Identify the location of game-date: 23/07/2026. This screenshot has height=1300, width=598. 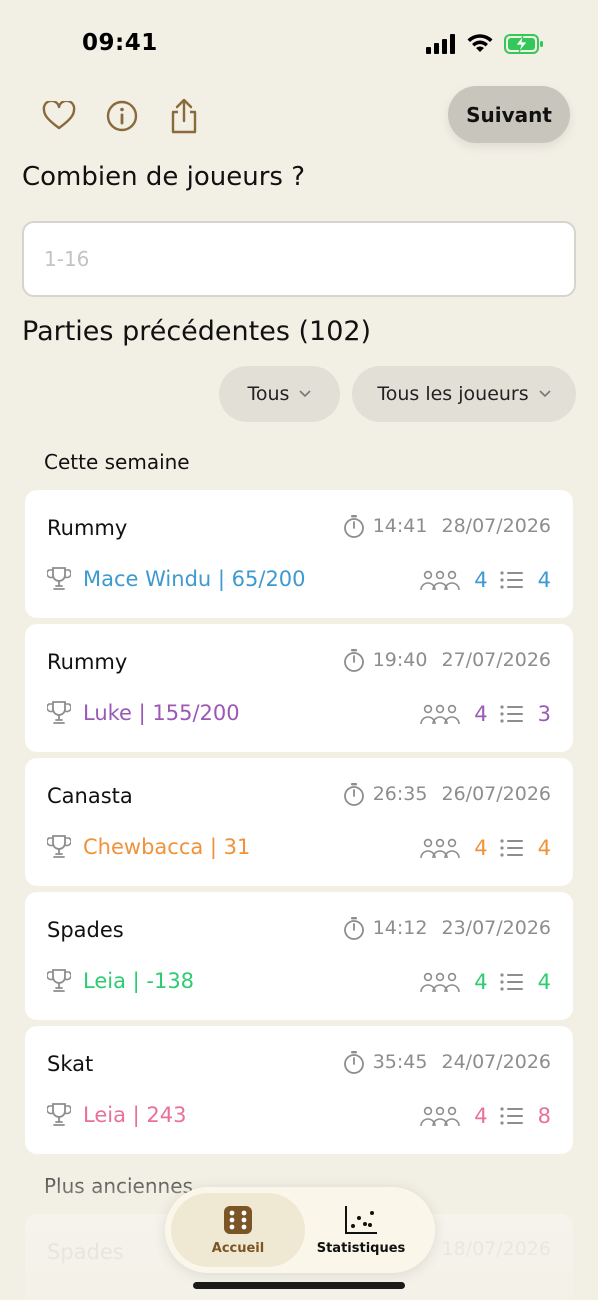
(496, 928).